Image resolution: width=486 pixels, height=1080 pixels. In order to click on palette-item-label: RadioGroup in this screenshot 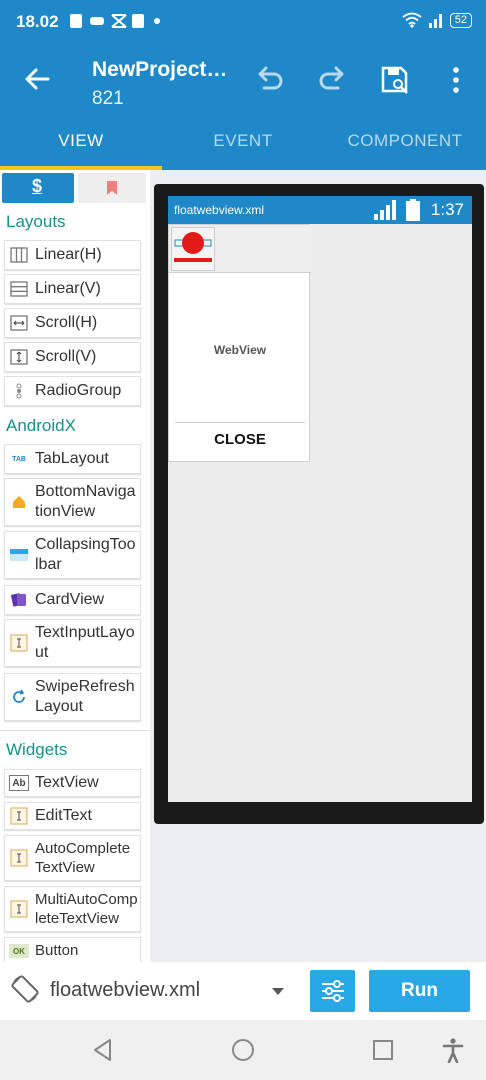, I will do `click(78, 390)`.